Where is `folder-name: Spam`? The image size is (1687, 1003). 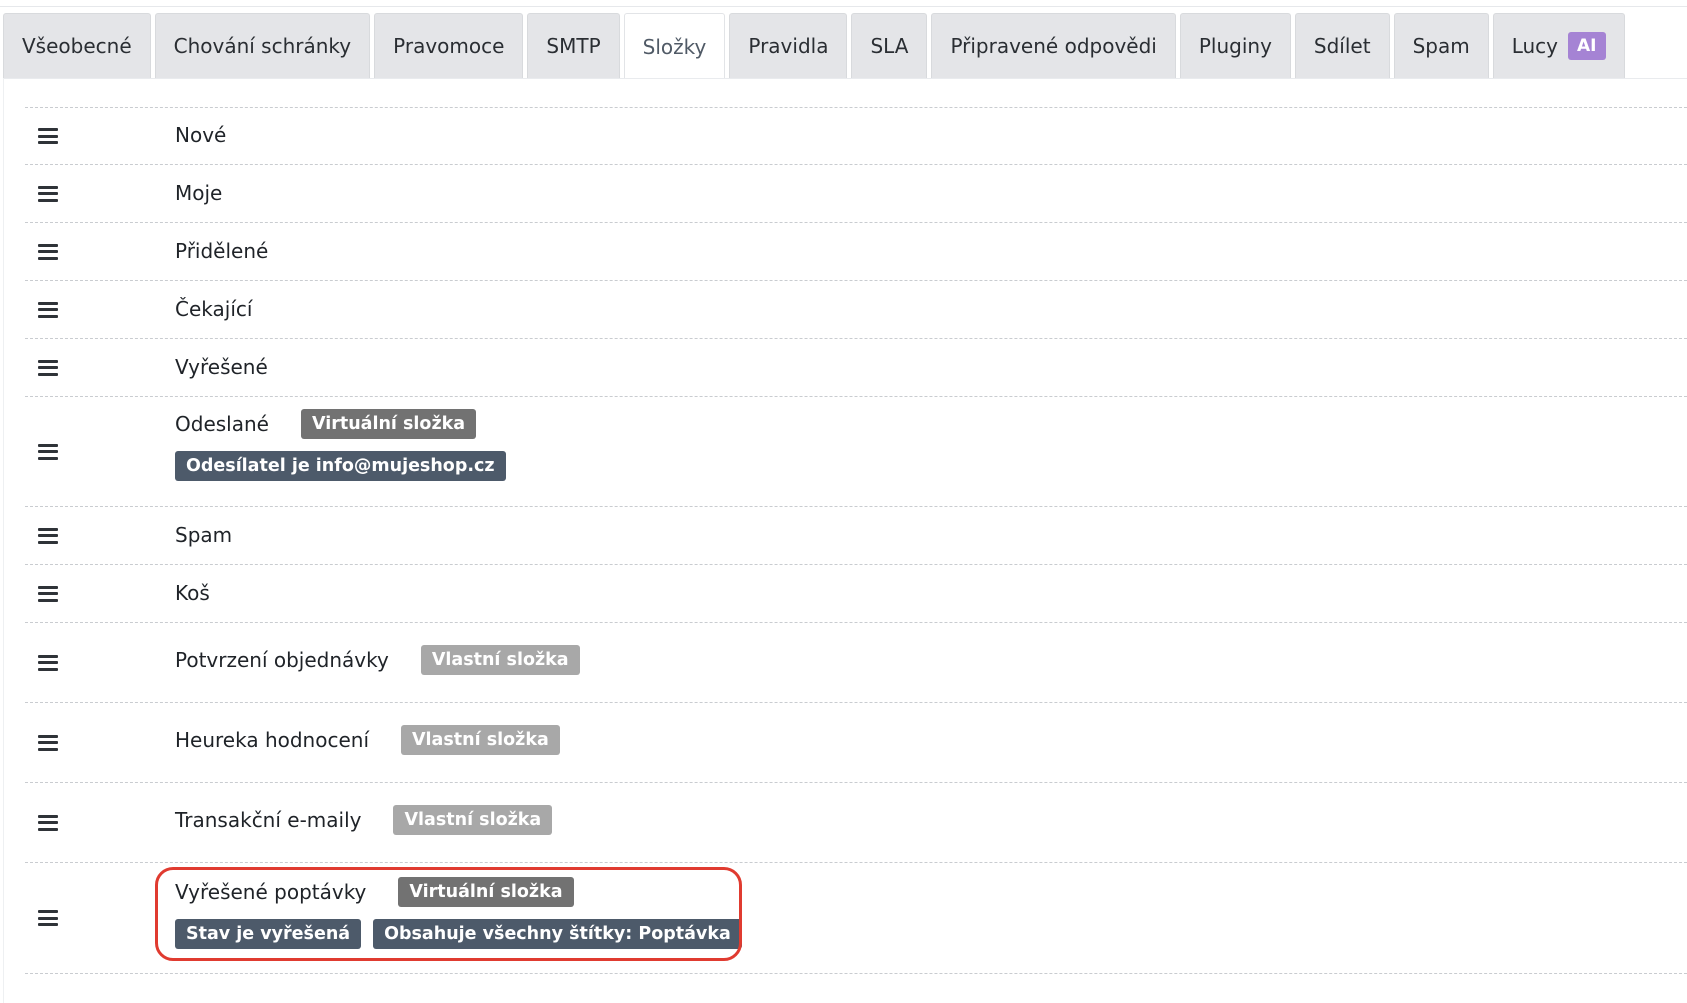 folder-name: Spam is located at coordinates (204, 535).